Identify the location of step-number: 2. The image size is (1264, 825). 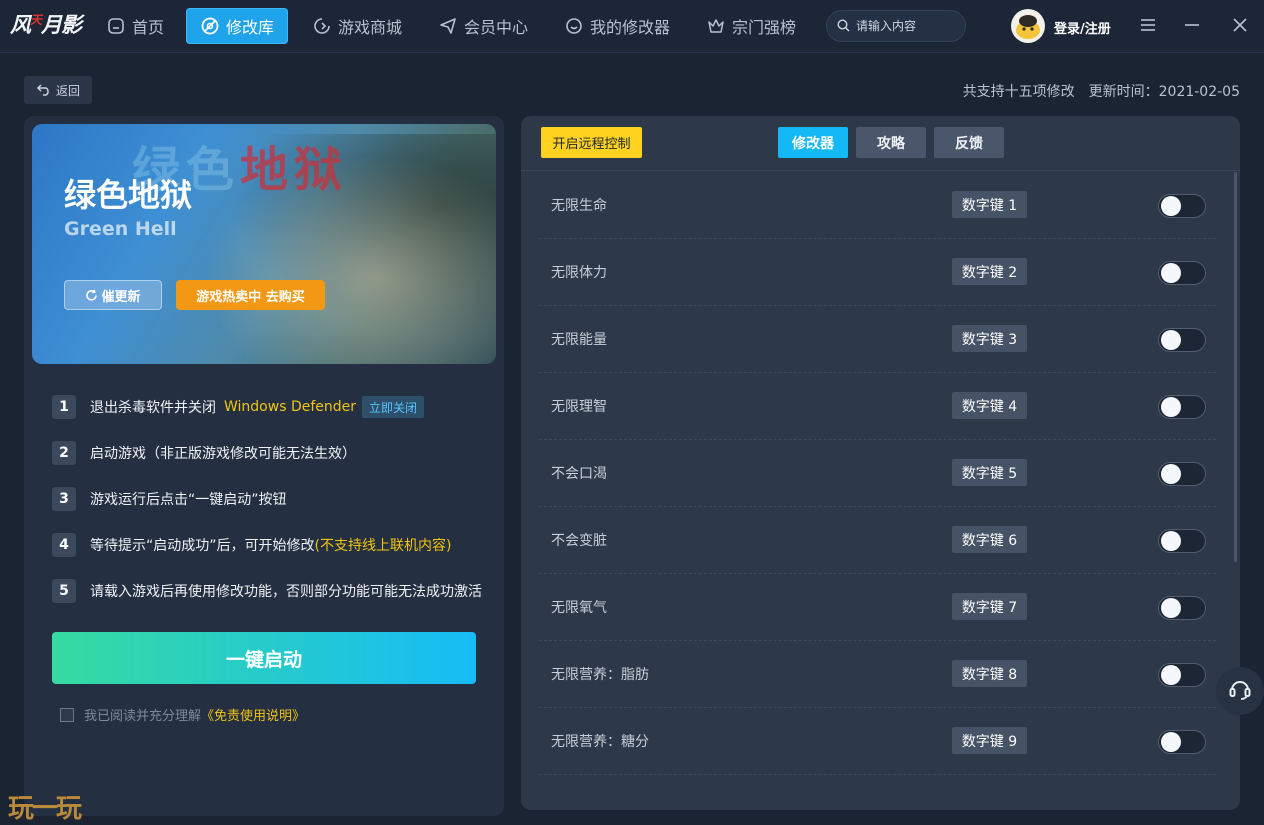
(64, 453).